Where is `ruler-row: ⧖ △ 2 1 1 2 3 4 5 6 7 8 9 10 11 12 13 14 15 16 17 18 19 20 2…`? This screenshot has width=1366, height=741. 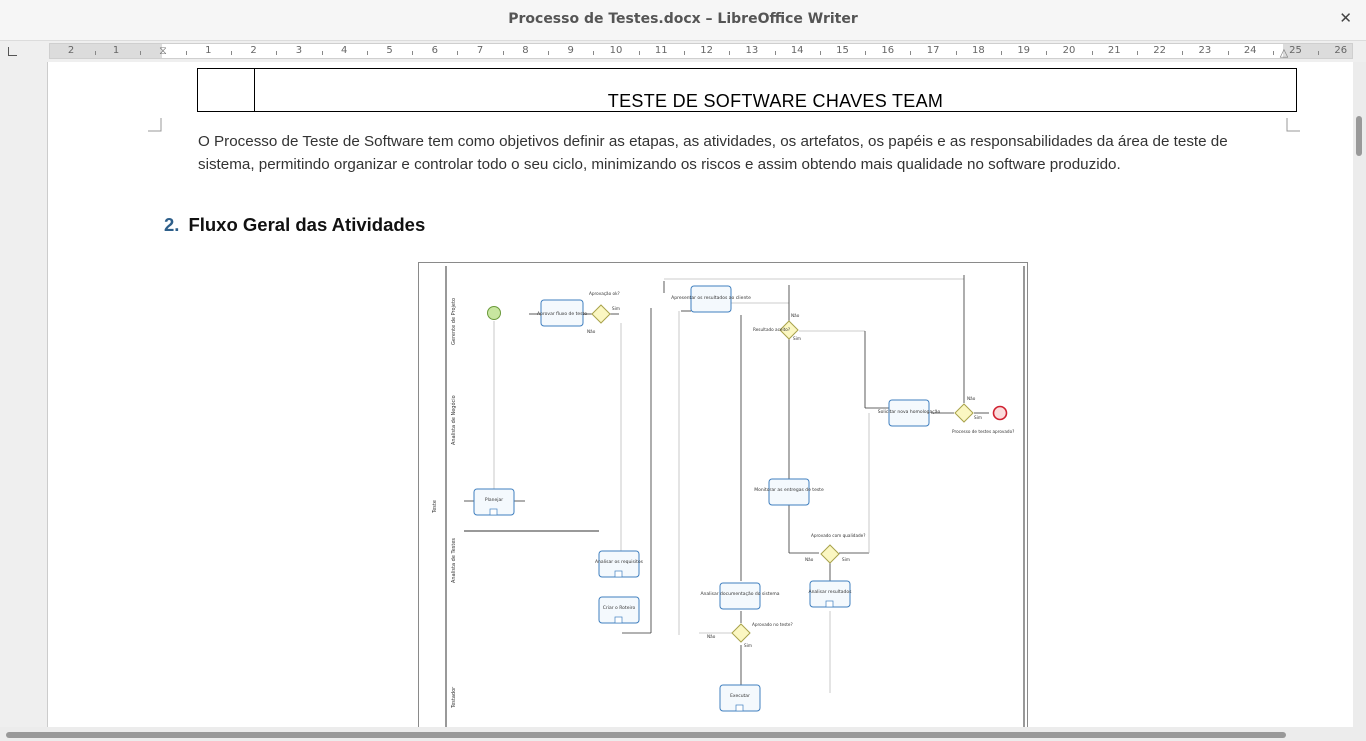 ruler-row: ⧖ △ 2 1 1 2 3 4 5 6 7 8 9 10 11 12 13 14 15 16 17 18 19 20 2… is located at coordinates (683, 51).